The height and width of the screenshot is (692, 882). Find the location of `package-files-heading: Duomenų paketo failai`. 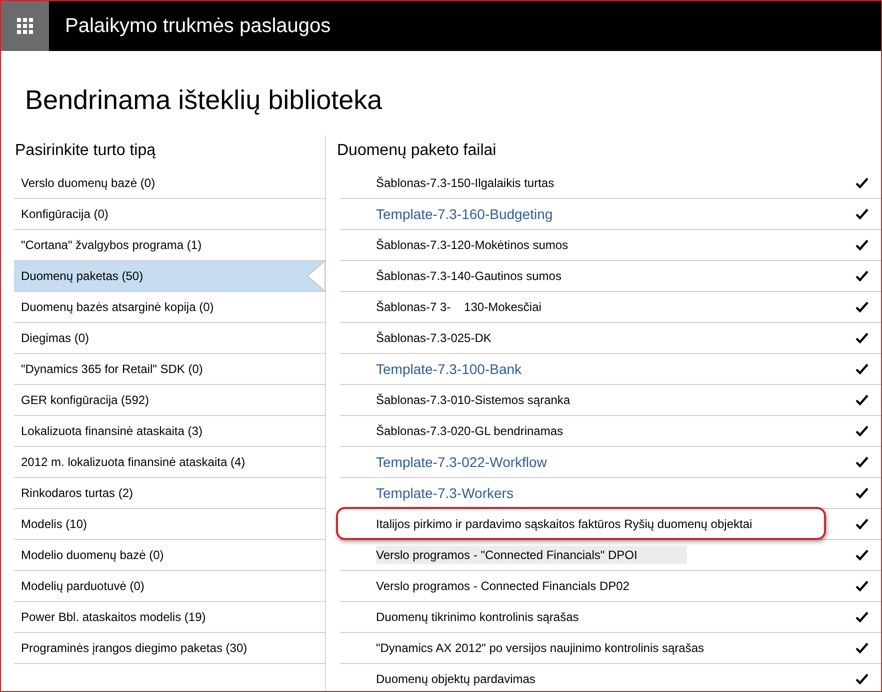

package-files-heading: Duomenų paketo failai is located at coordinates (416, 151).